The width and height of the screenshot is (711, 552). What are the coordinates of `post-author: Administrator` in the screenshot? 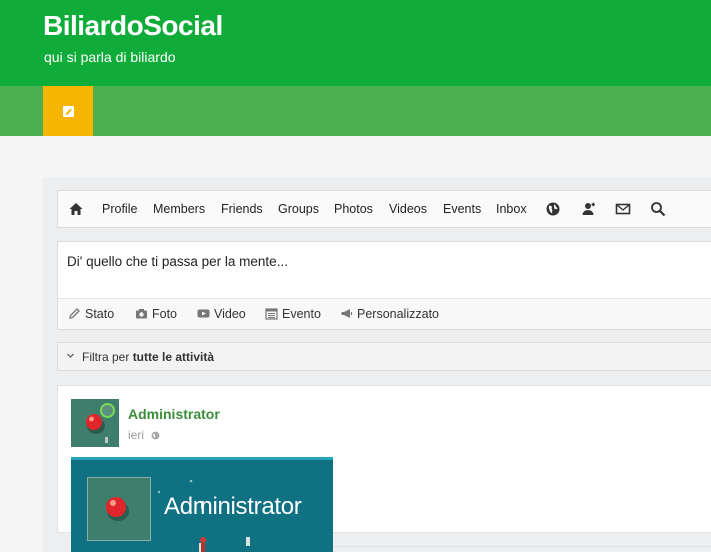 It's located at (174, 414).